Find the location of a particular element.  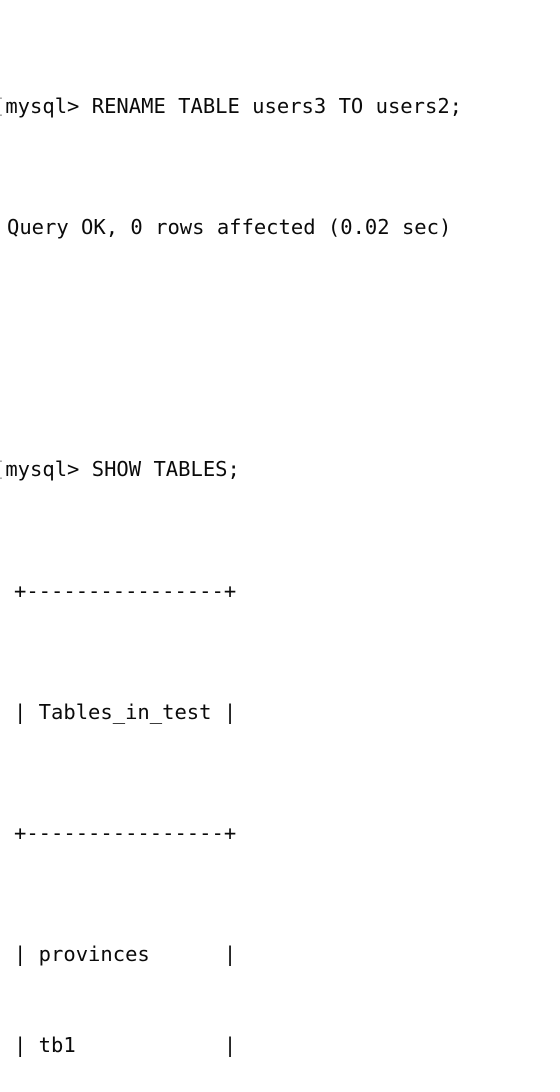

output-line-query-ok: Query OK, 0 rows affected (0.02 sec) is located at coordinates (229, 227).